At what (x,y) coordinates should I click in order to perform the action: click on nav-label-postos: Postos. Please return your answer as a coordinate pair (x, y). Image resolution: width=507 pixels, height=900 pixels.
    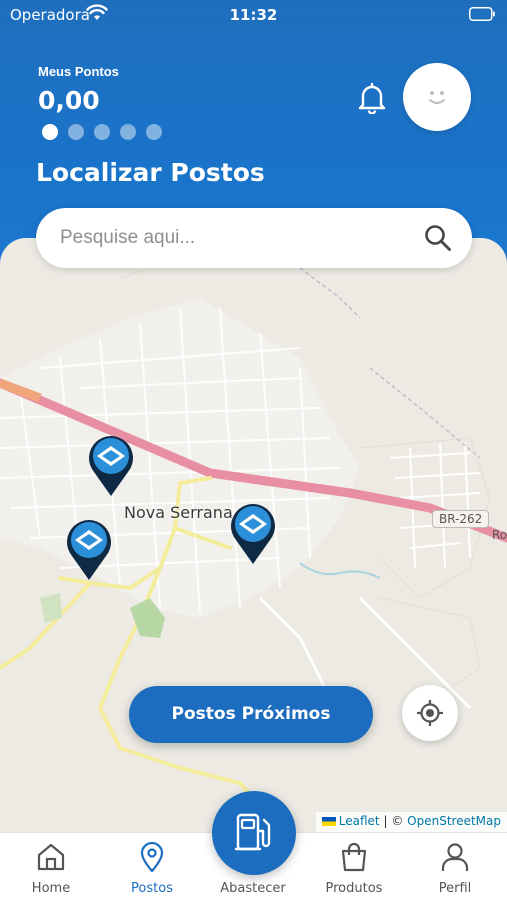
    Looking at the image, I should click on (152, 888).